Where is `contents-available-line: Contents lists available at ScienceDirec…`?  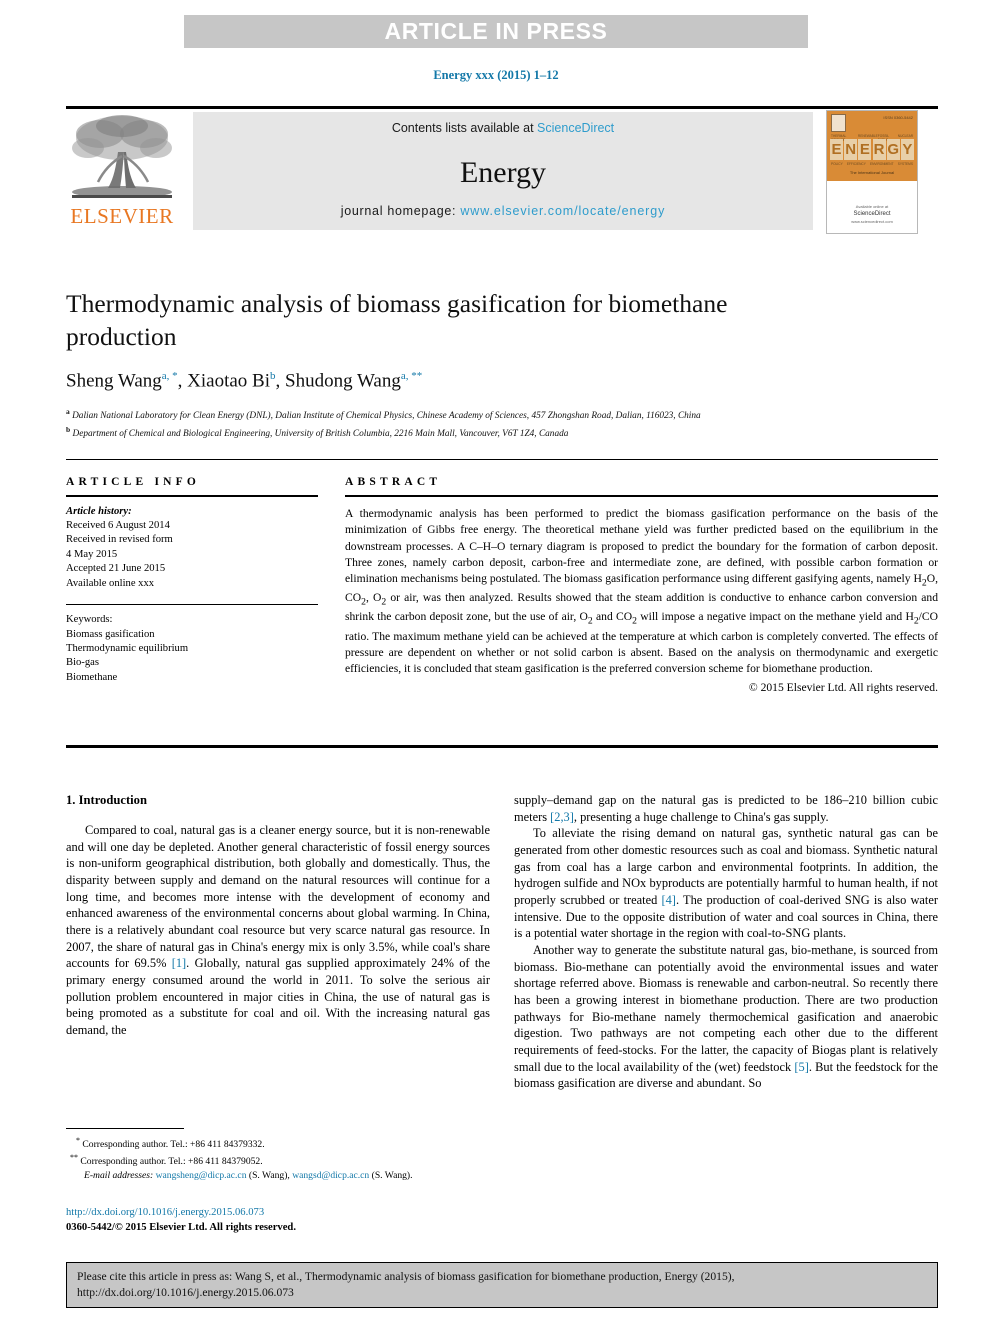
contents-available-line: Contents lists available at ScienceDirec… is located at coordinates (503, 128).